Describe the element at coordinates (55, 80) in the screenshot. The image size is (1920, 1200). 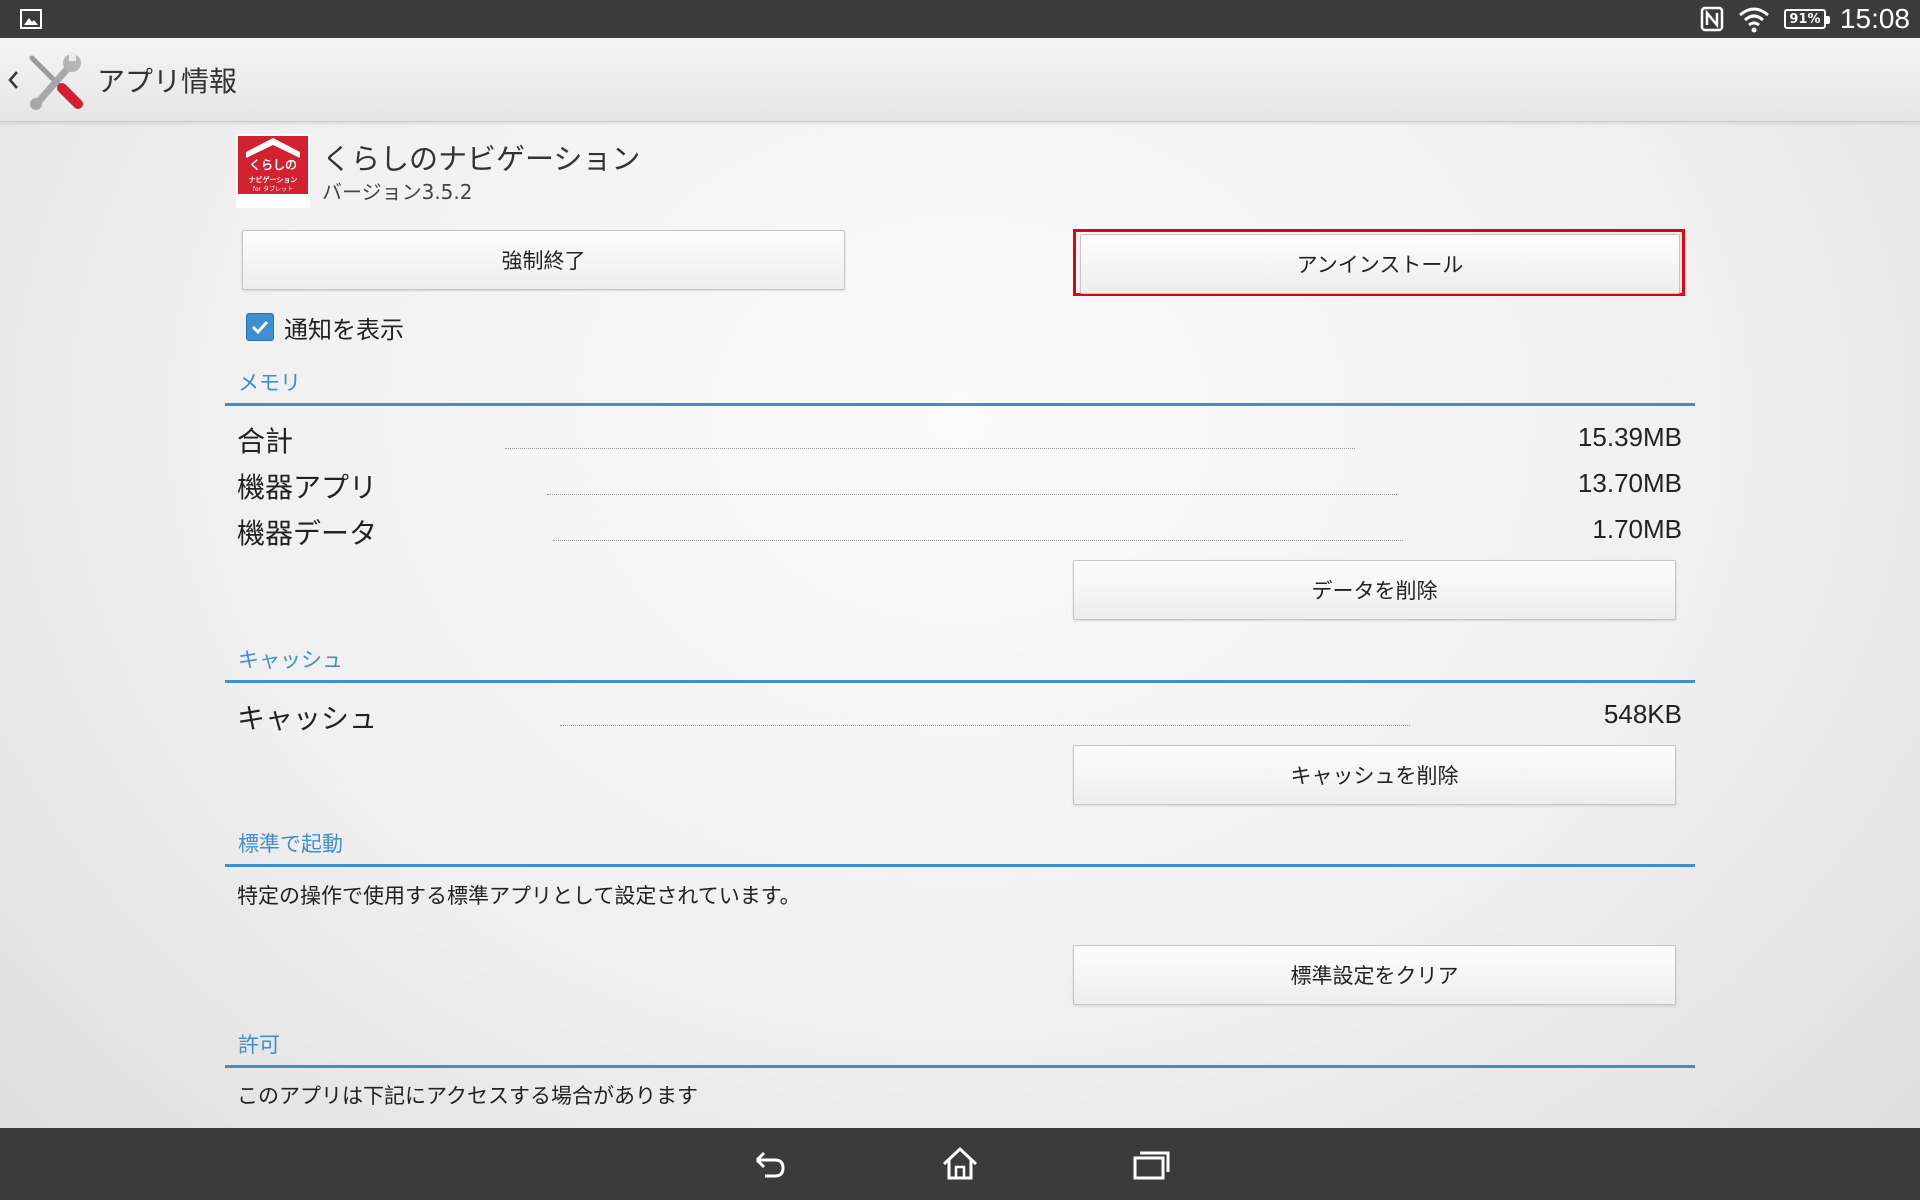
I see `settings-tools-icon` at that location.